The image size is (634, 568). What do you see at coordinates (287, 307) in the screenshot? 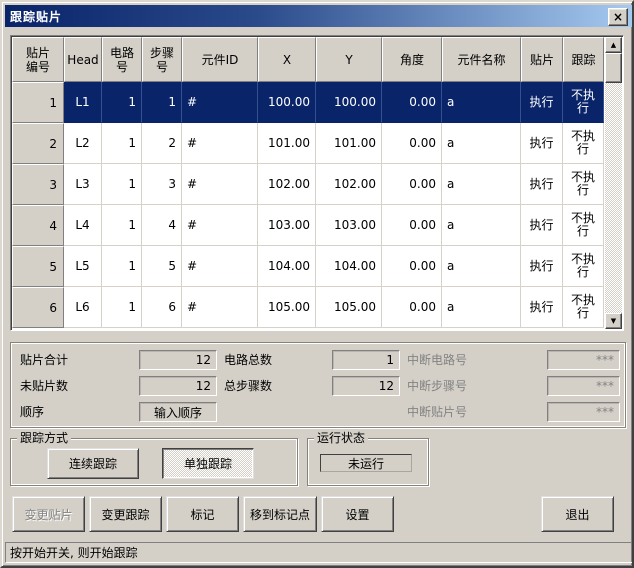
I see `cell-x: 105.00` at bounding box center [287, 307].